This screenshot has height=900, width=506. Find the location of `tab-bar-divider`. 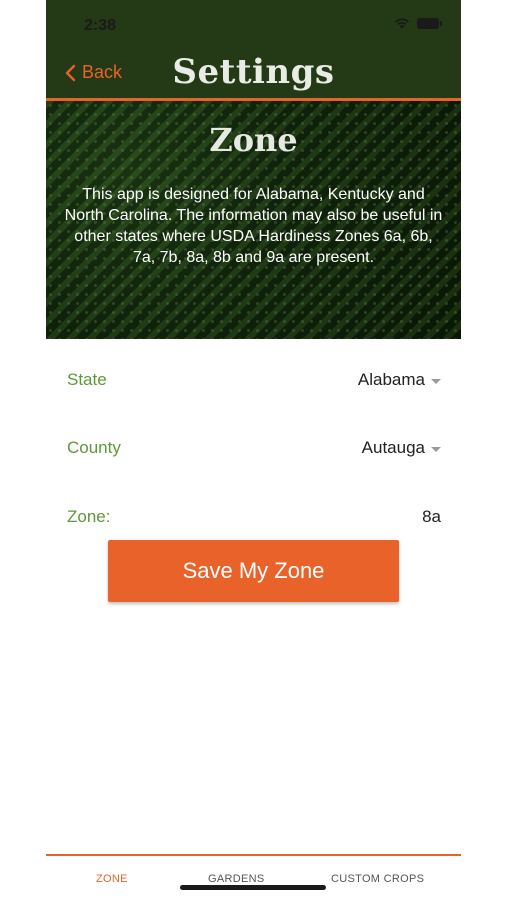

tab-bar-divider is located at coordinates (253, 855).